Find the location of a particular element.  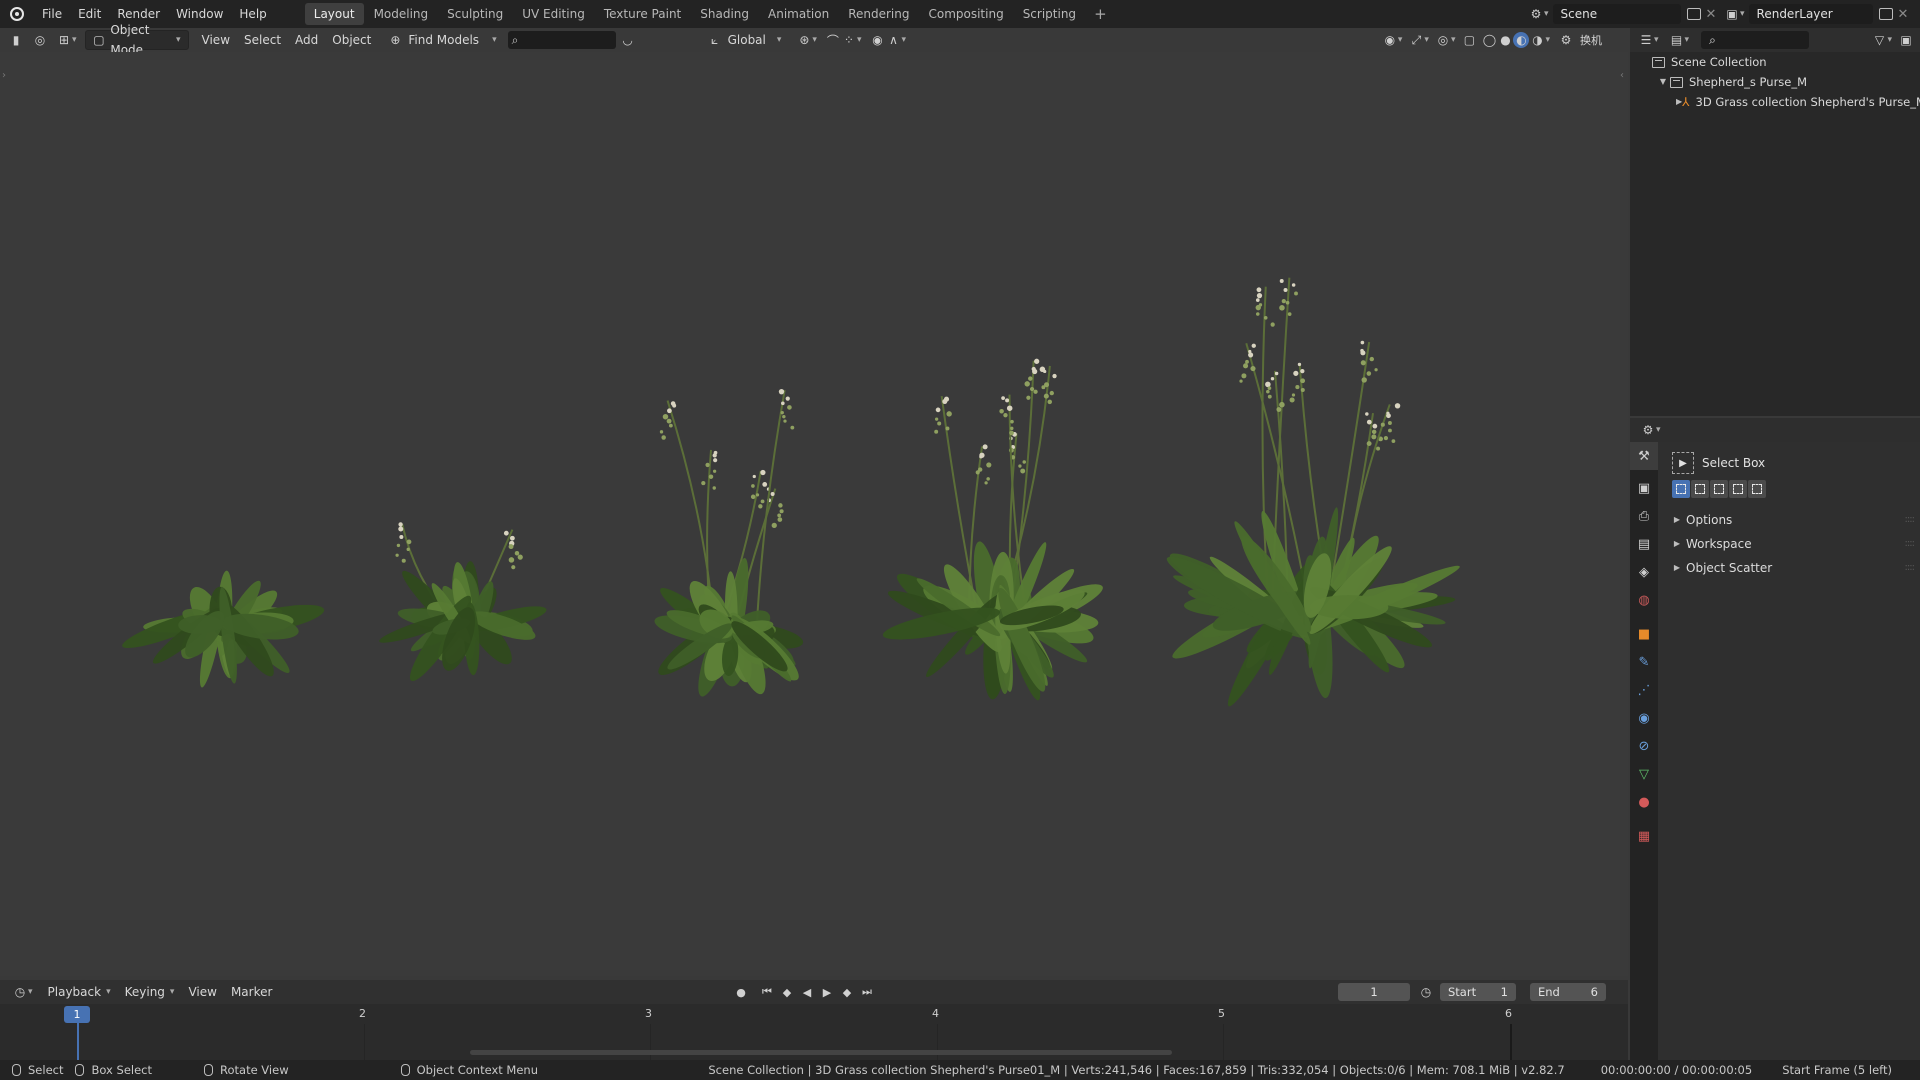

tab-layout: Layout is located at coordinates (334, 14).